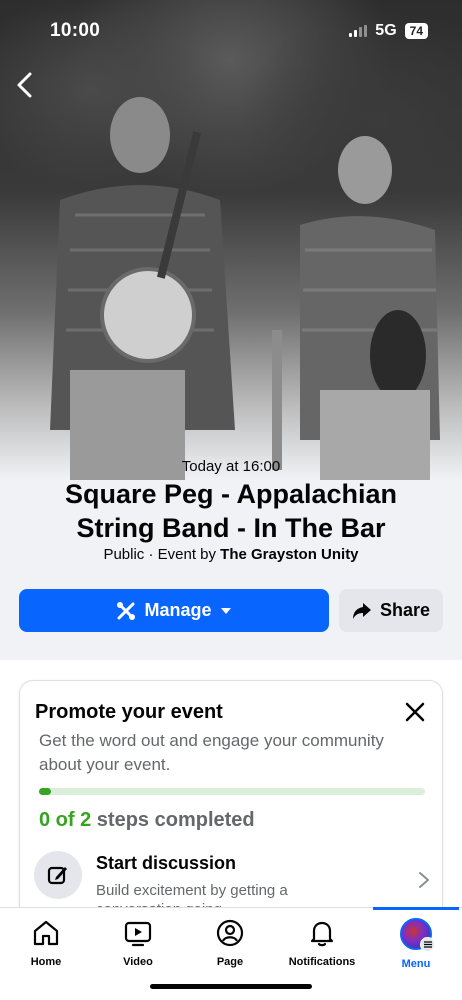  What do you see at coordinates (232, 791) in the screenshot?
I see `steps-progress-bar` at bounding box center [232, 791].